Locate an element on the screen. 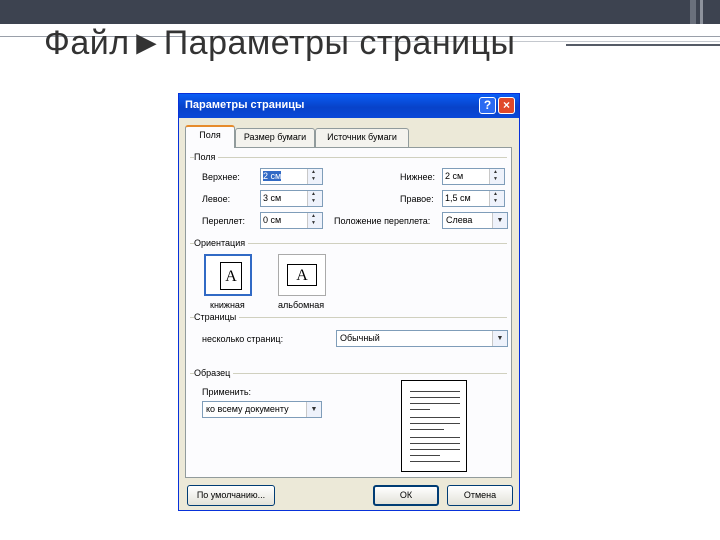 This screenshot has height=540, width=720. apply-label: Применить: is located at coordinates (227, 392).